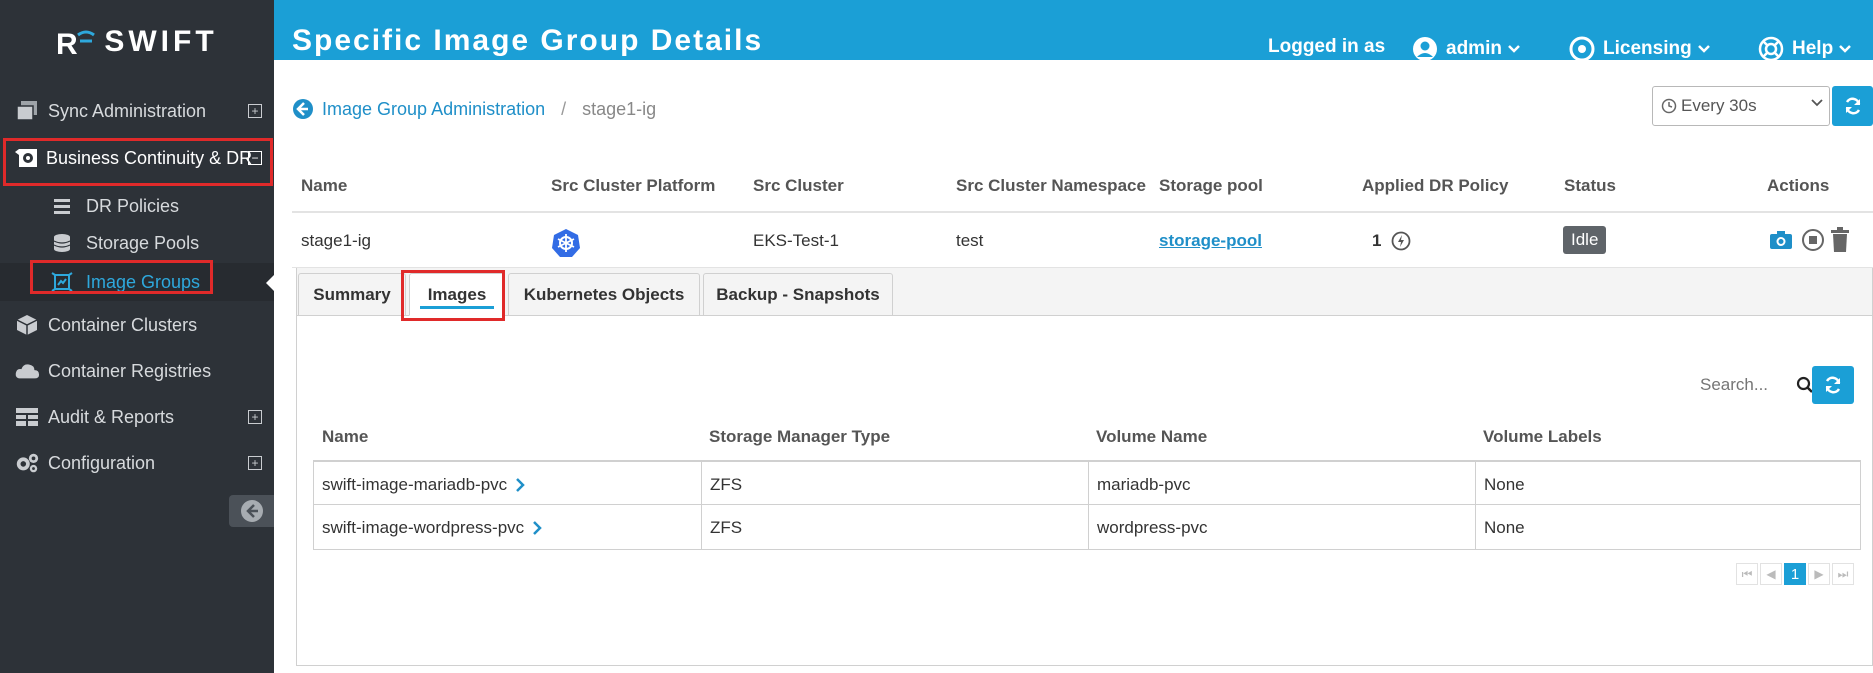 Image resolution: width=1873 pixels, height=673 pixels. What do you see at coordinates (1474, 48) in the screenshot?
I see `user-name: admin` at bounding box center [1474, 48].